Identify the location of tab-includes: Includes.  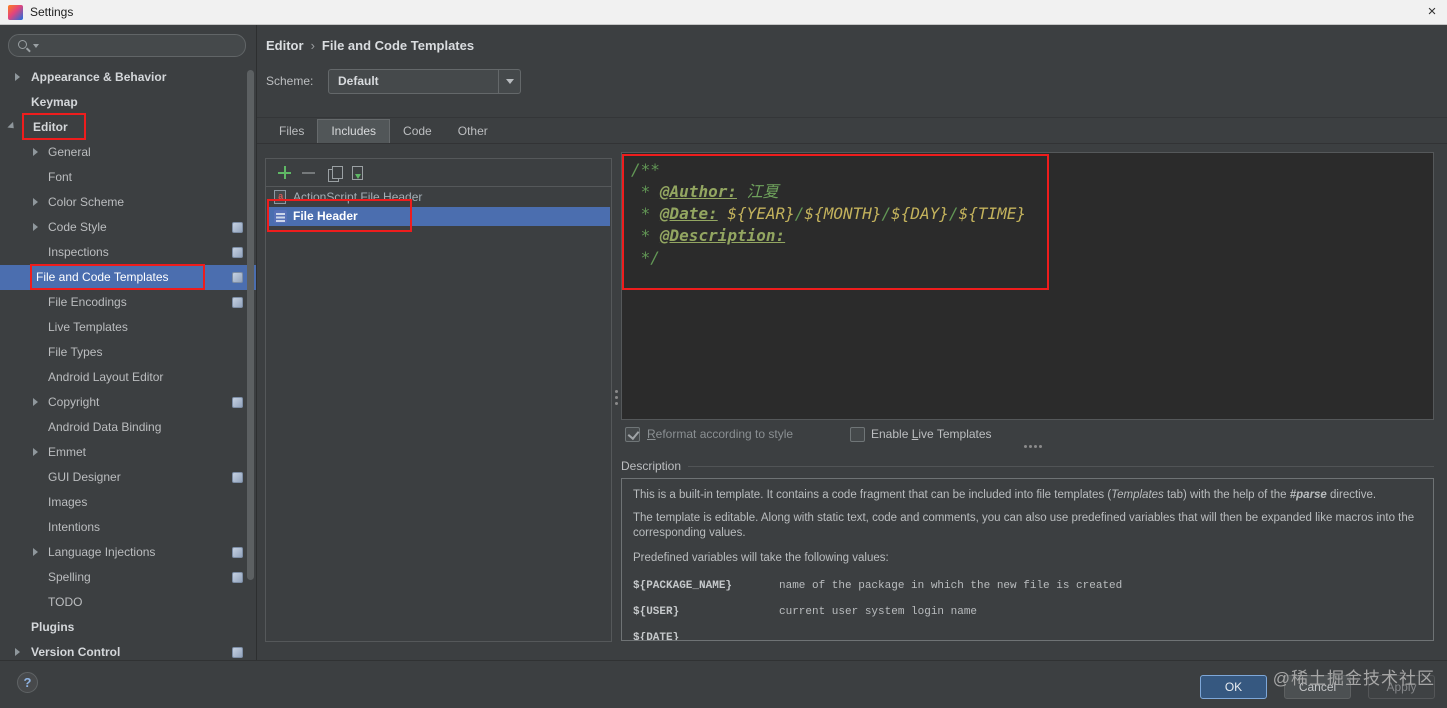
(354, 131).